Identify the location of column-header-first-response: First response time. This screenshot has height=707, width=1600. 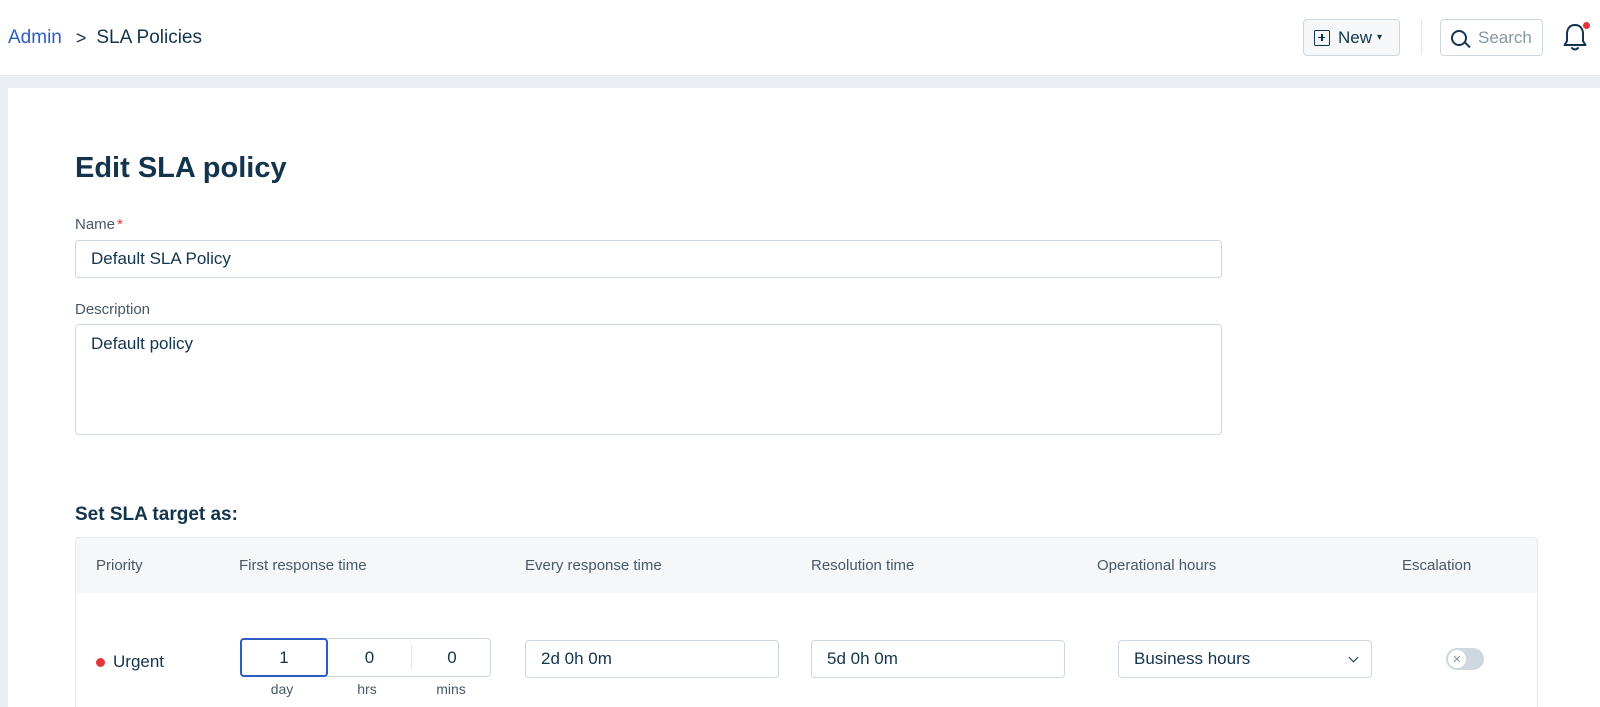
(303, 565).